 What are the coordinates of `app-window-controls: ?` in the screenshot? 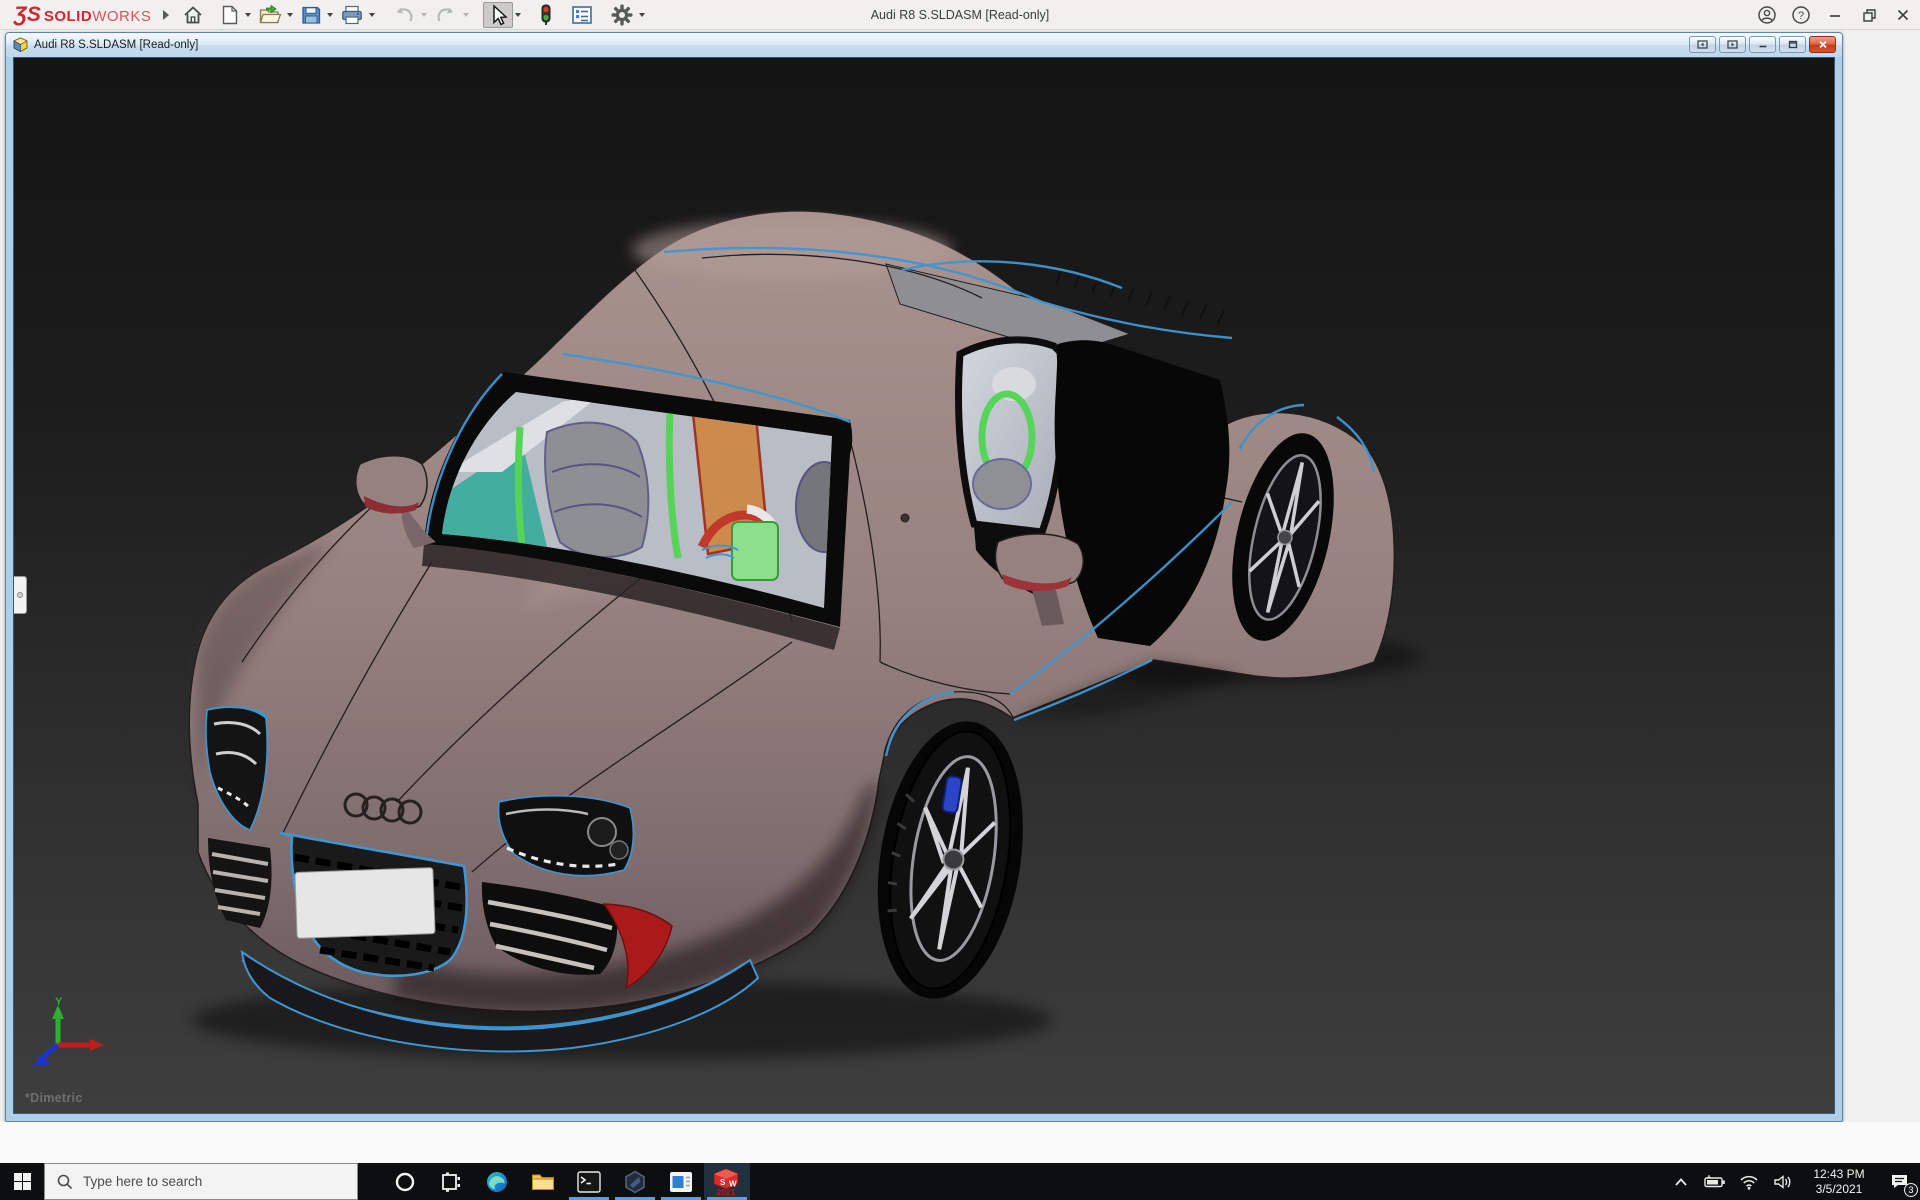 It's located at (1835, 15).